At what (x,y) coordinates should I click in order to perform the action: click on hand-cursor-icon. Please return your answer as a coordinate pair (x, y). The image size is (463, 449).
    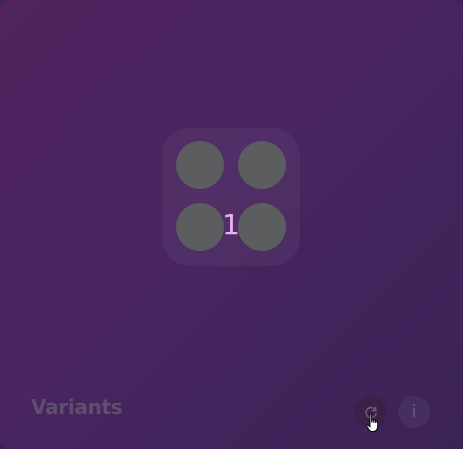
    Looking at the image, I should click on (372, 422).